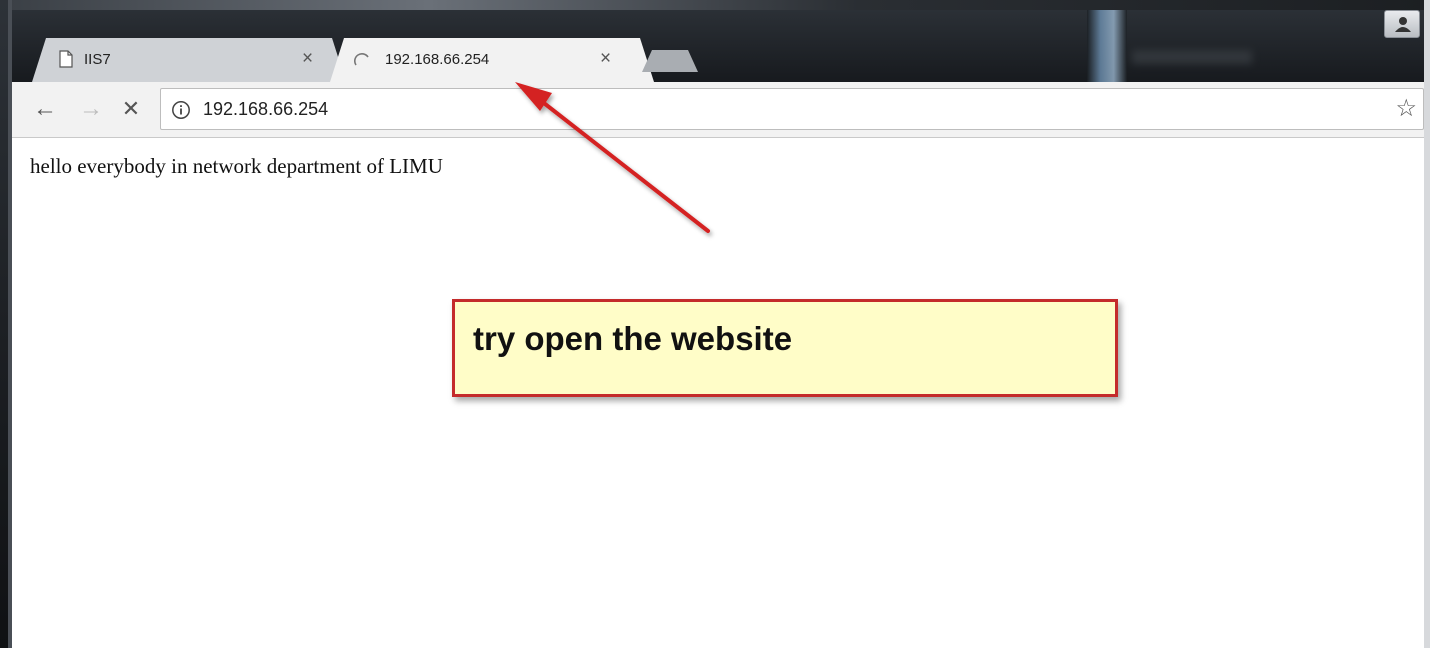 Image resolution: width=1430 pixels, height=648 pixels. What do you see at coordinates (792, 109) in the screenshot?
I see `address-bar: 192.168.66.254 ☆` at bounding box center [792, 109].